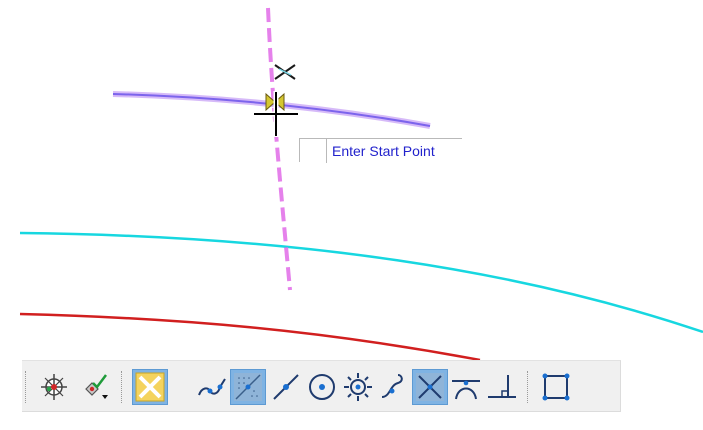 Image resolution: width=703 pixels, height=430 pixels. Describe the element at coordinates (276, 114) in the screenshot. I see `crosshair-cursor-icon` at that location.